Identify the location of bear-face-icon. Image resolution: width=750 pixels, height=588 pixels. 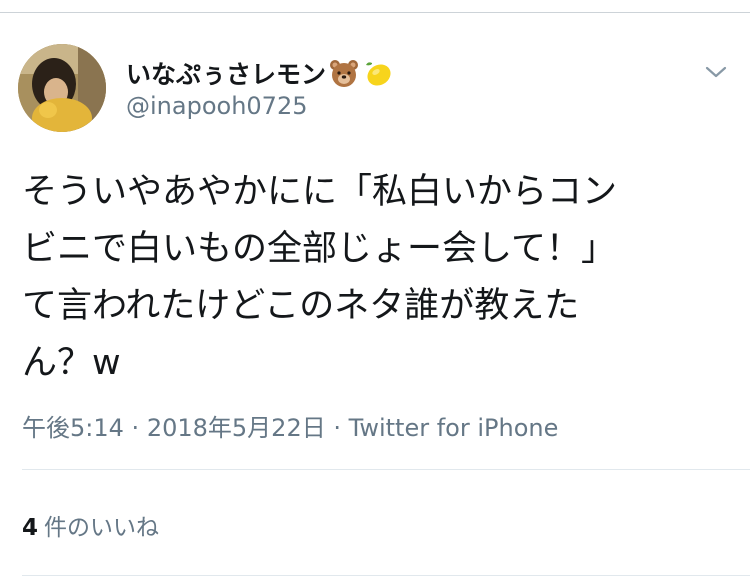
(344, 73).